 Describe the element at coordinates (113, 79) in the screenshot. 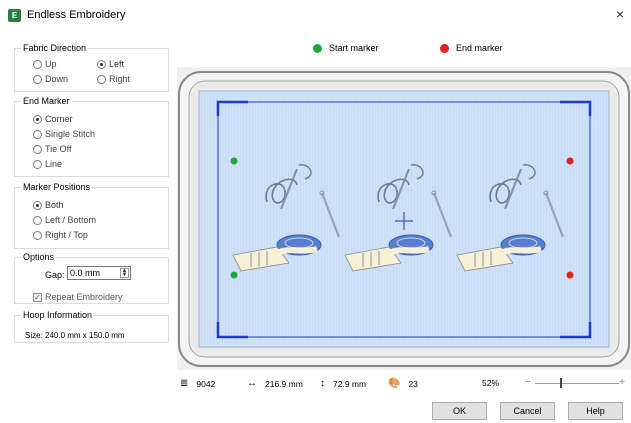

I see `radio-right: Right` at that location.